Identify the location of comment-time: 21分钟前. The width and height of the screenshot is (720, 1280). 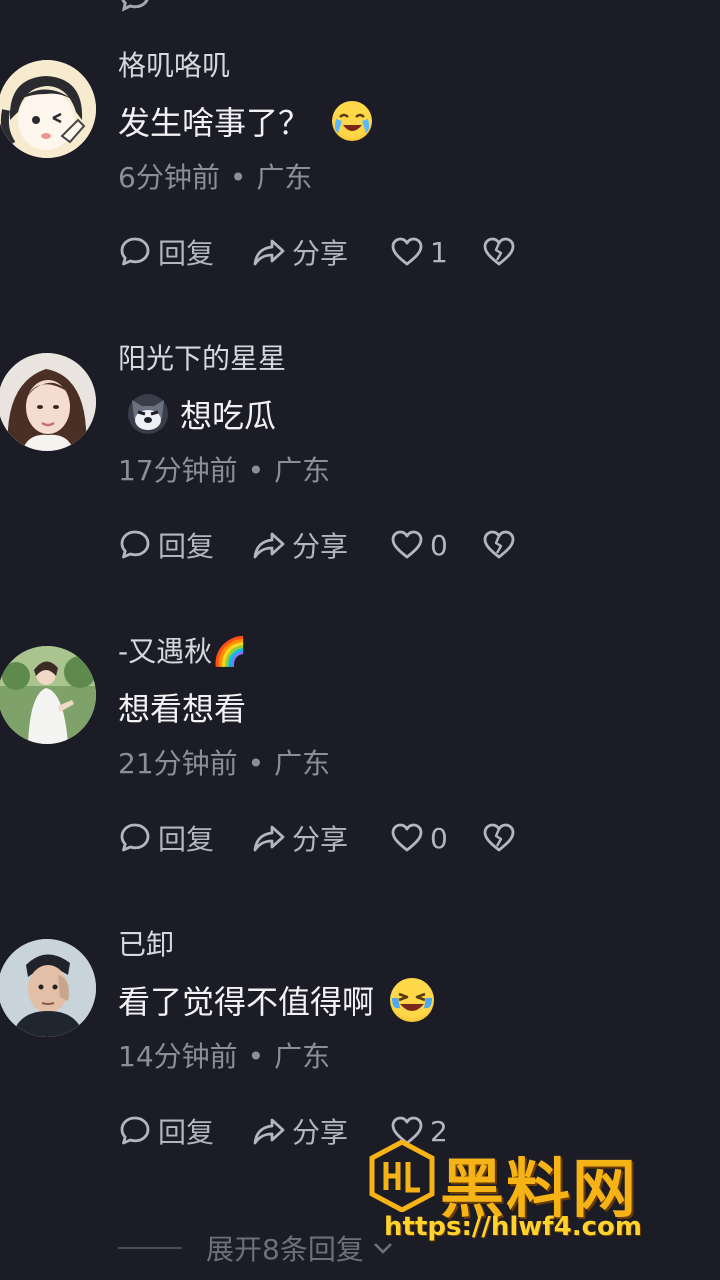
(178, 763).